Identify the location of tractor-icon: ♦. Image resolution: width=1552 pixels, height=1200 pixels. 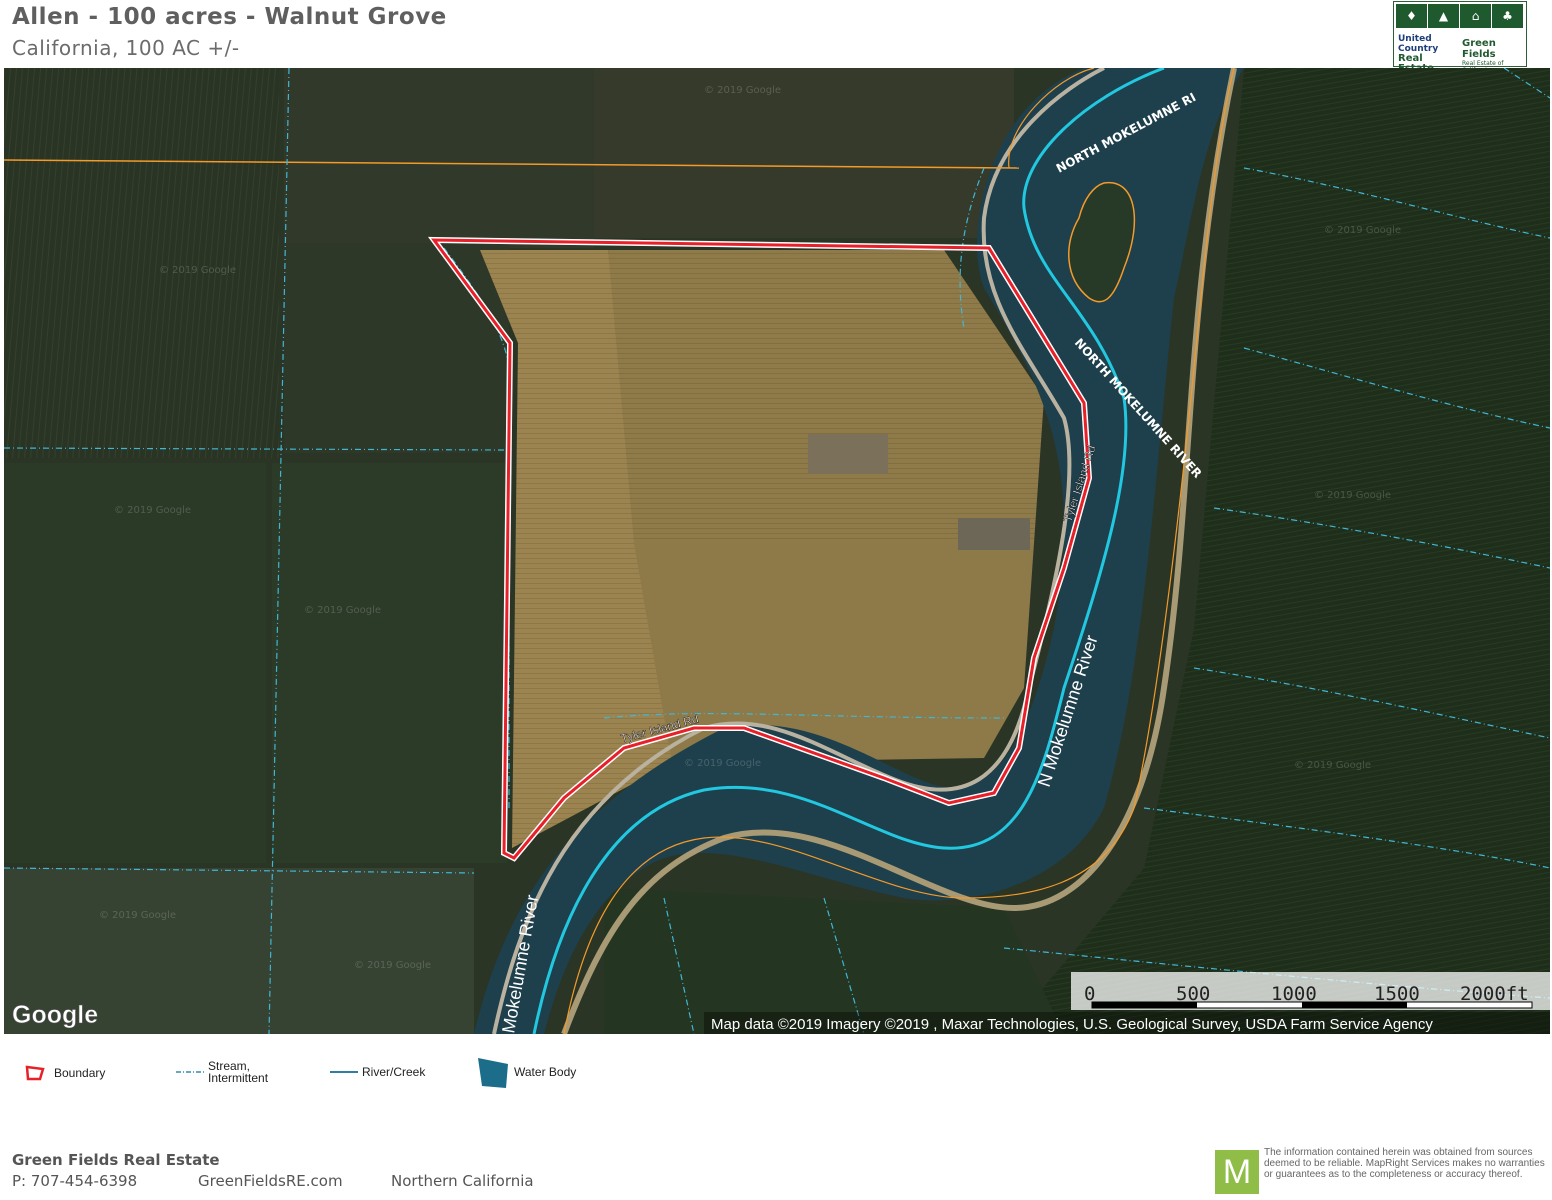
(1412, 16).